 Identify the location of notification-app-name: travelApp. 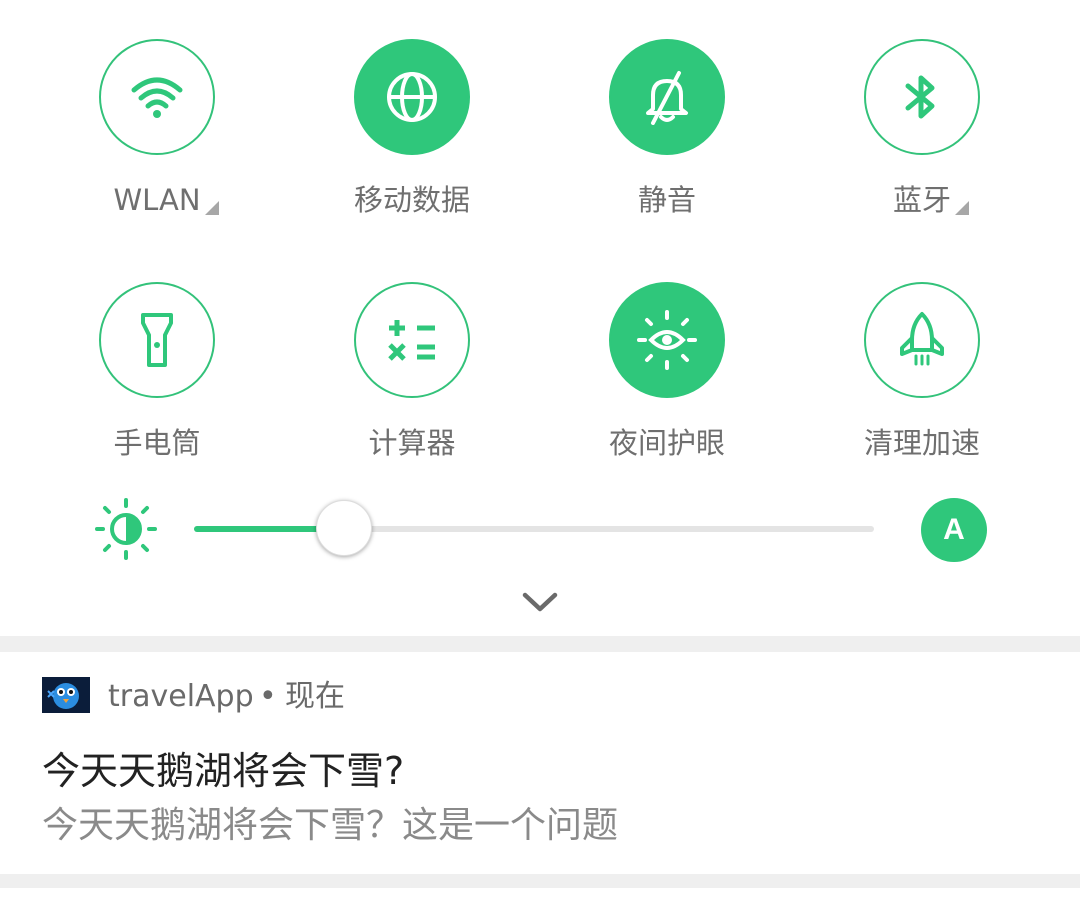
(181, 696).